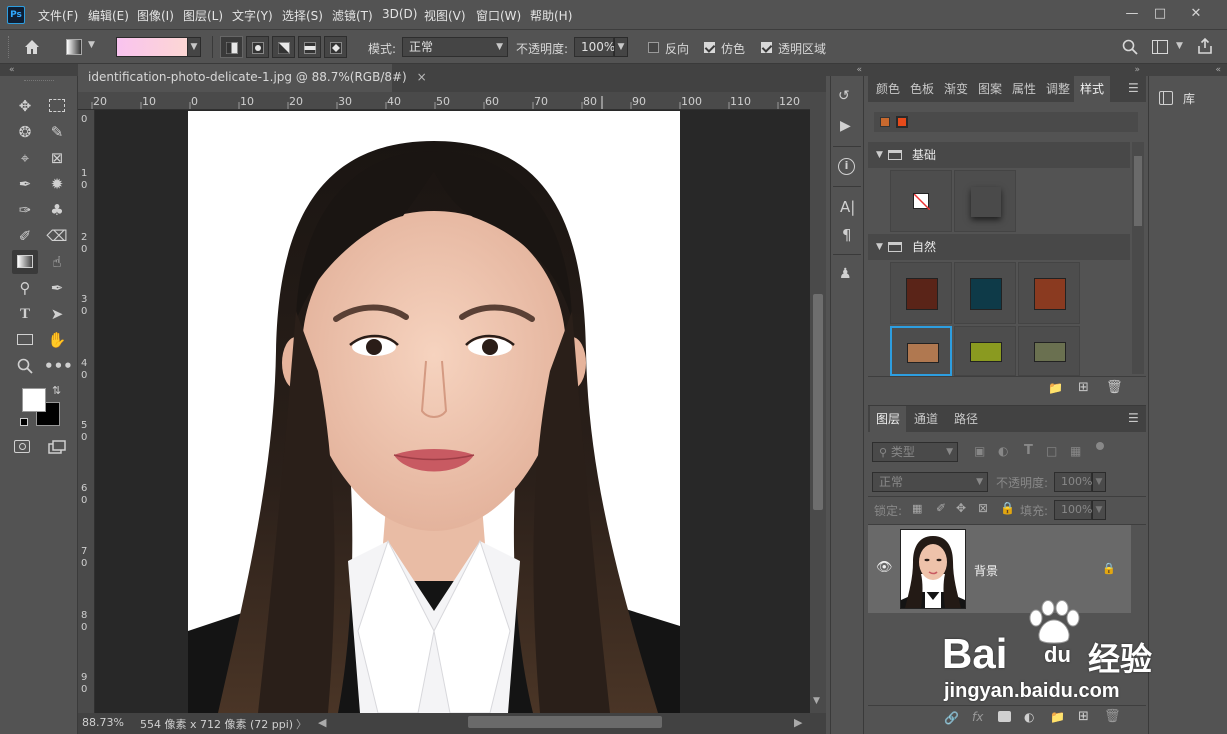 The image size is (1227, 734). What do you see at coordinates (1138, 191) in the screenshot?
I see `styles-scroll-thumb` at bounding box center [1138, 191].